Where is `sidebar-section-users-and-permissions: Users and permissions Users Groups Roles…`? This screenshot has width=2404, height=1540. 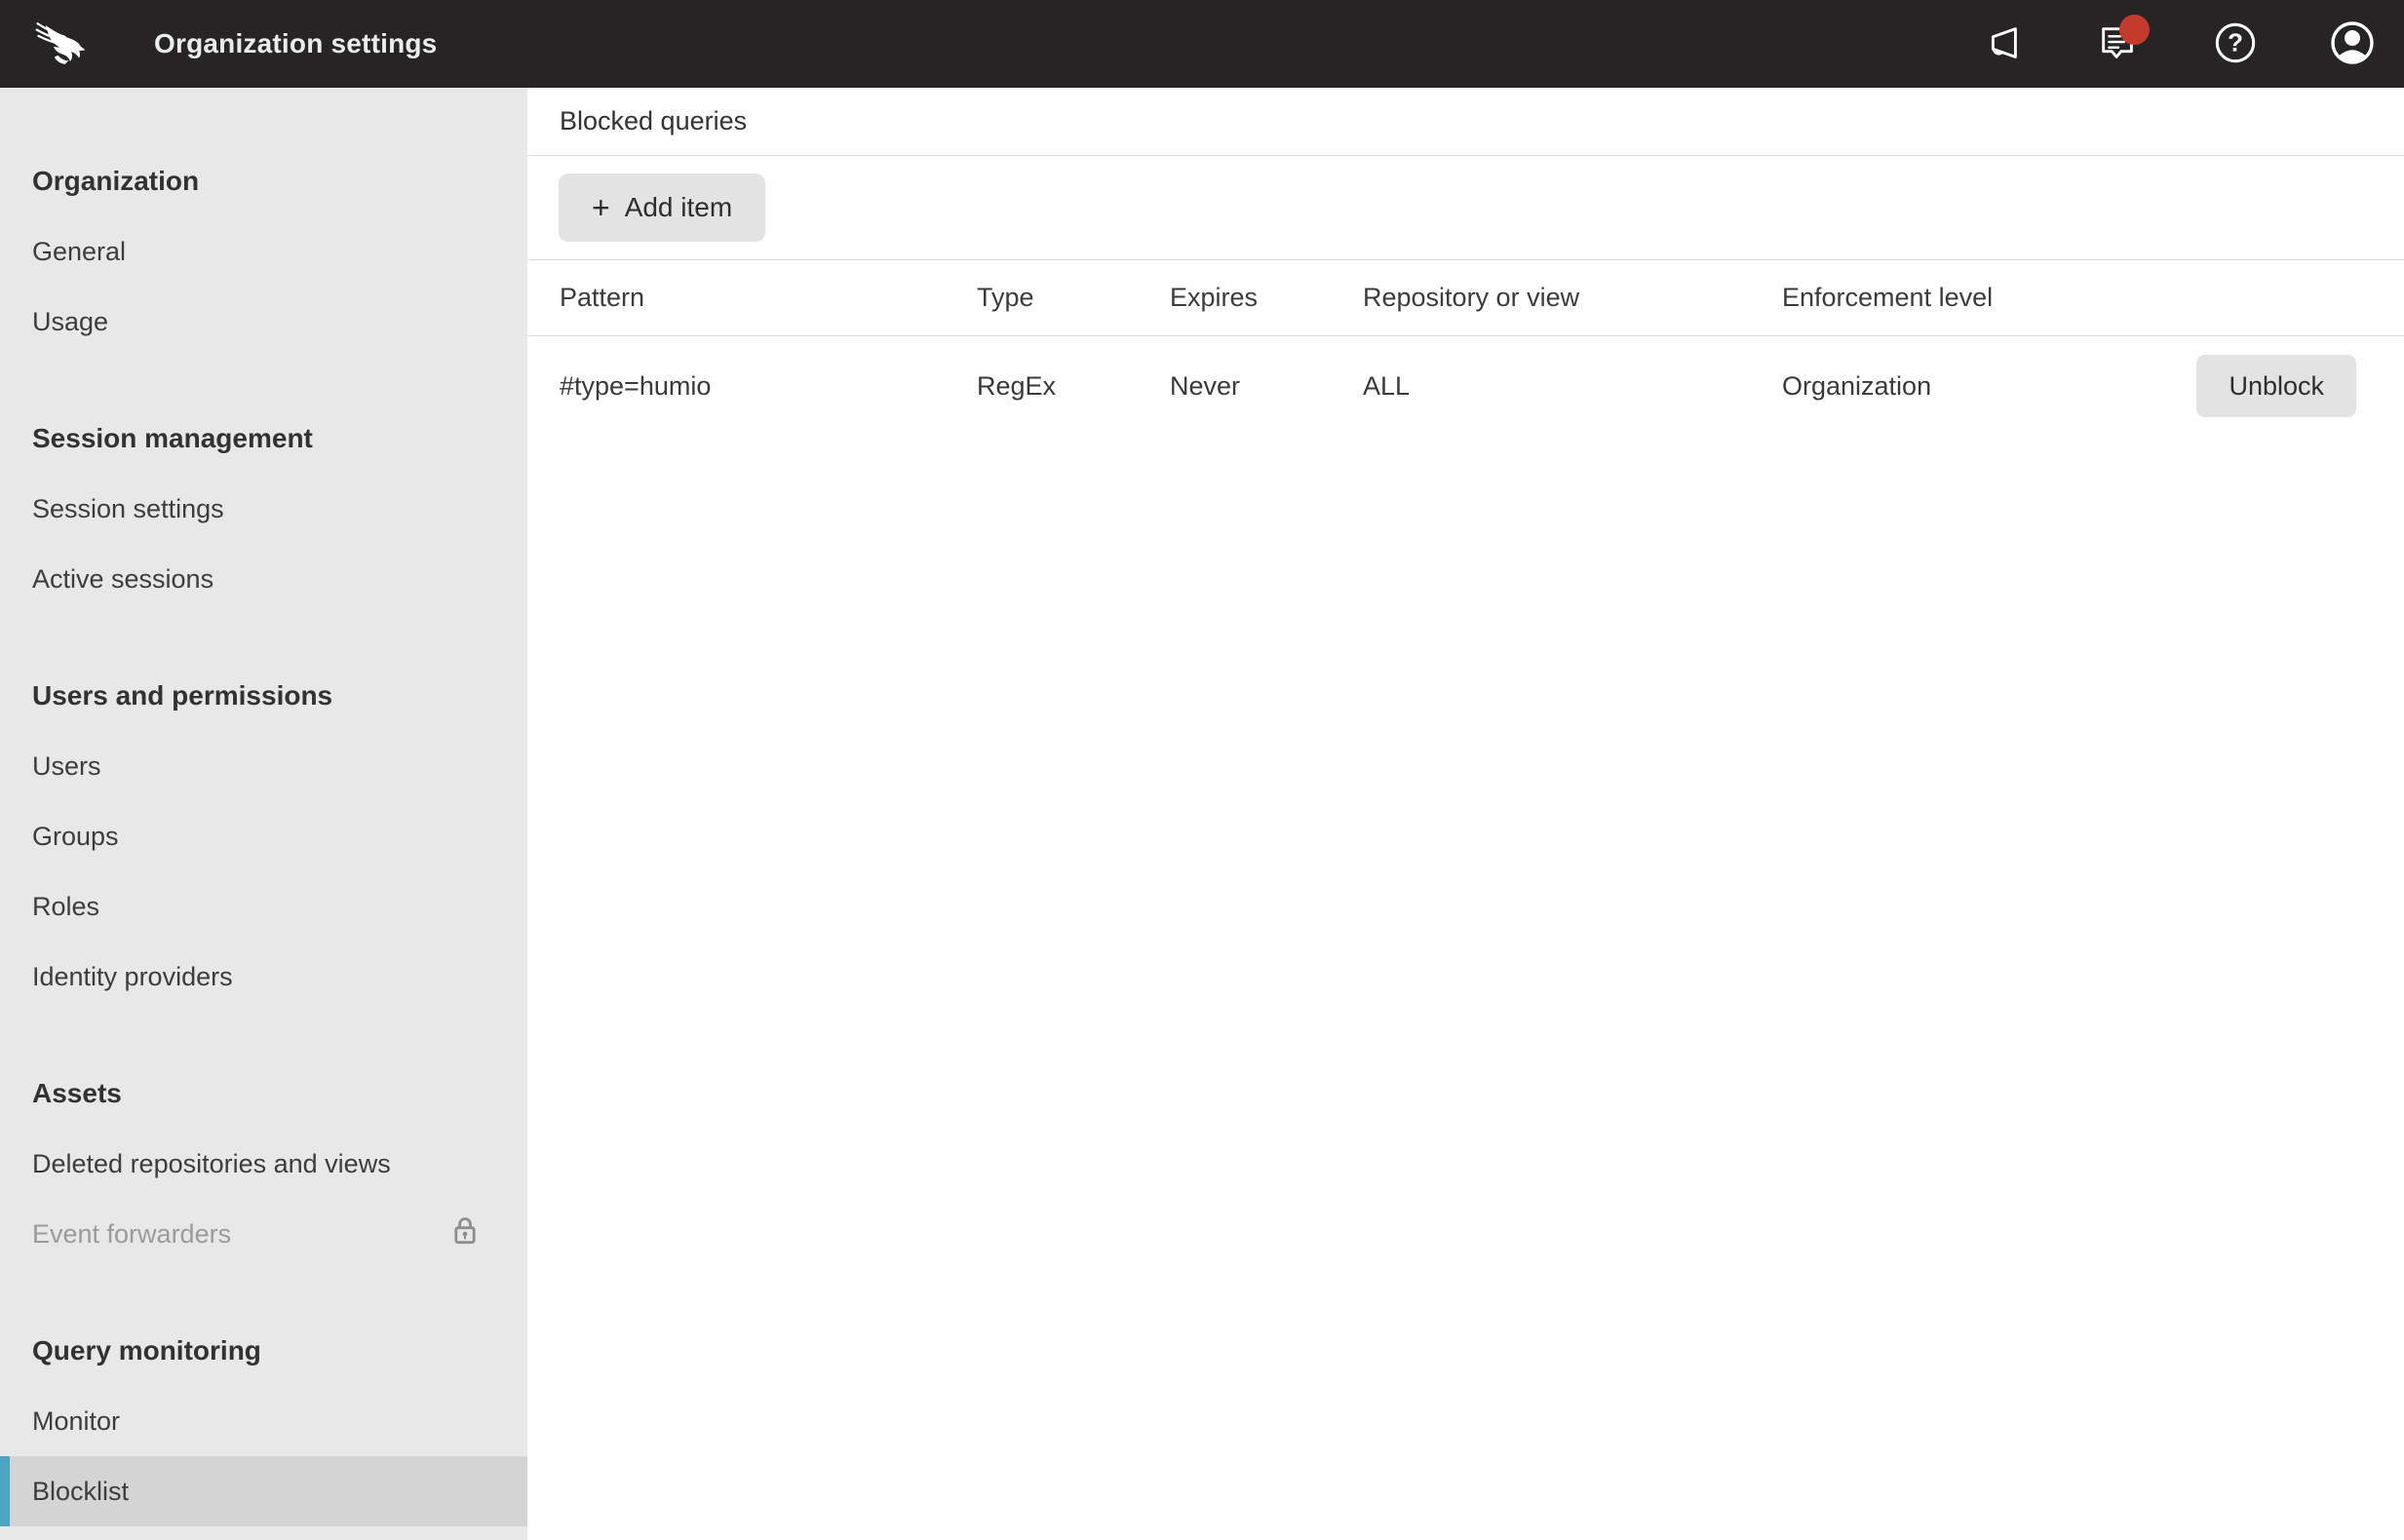
sidebar-section-users-and-permissions: Users and permissions Users Groups Roles… is located at coordinates (263, 836).